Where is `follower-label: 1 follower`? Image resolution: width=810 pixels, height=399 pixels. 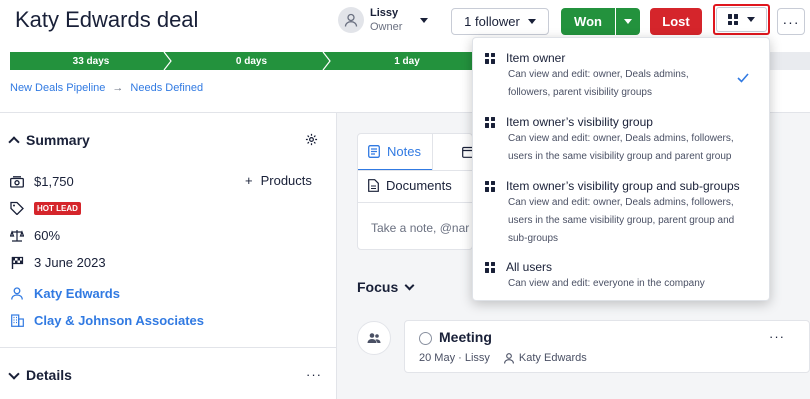
follower-label: 1 follower is located at coordinates (492, 21).